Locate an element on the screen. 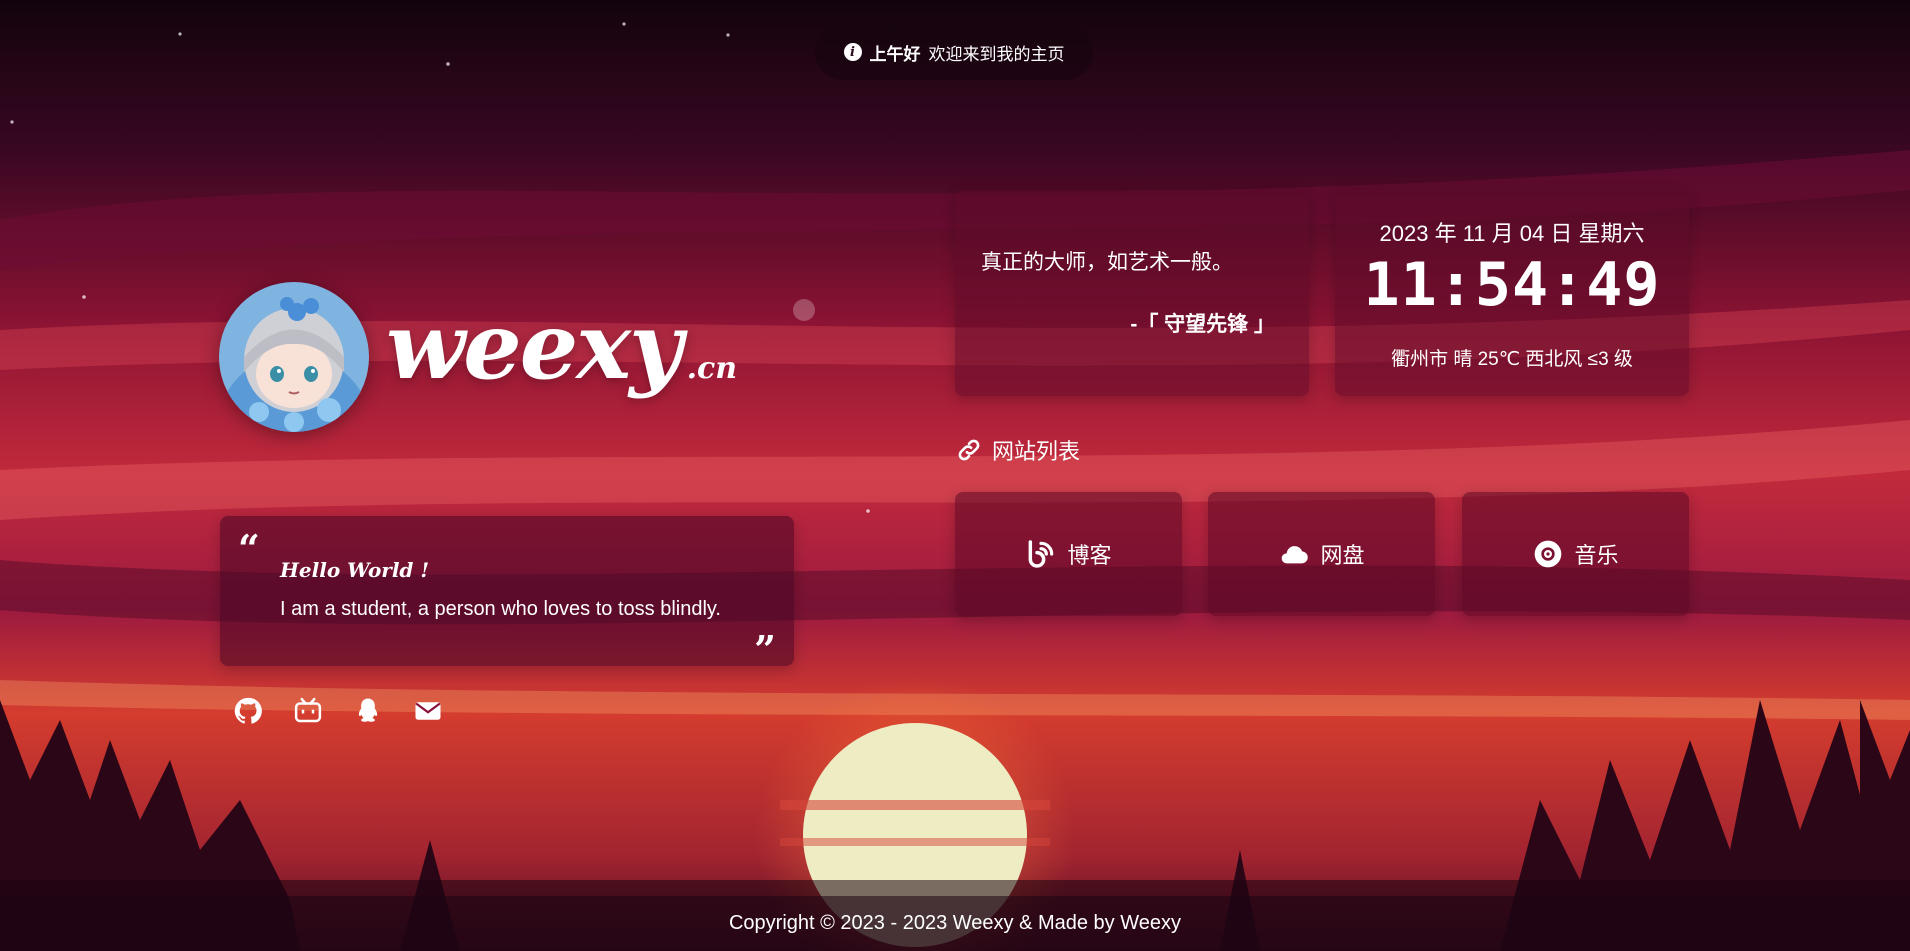 This screenshot has width=1910, height=951. mail-icon is located at coordinates (428, 711).